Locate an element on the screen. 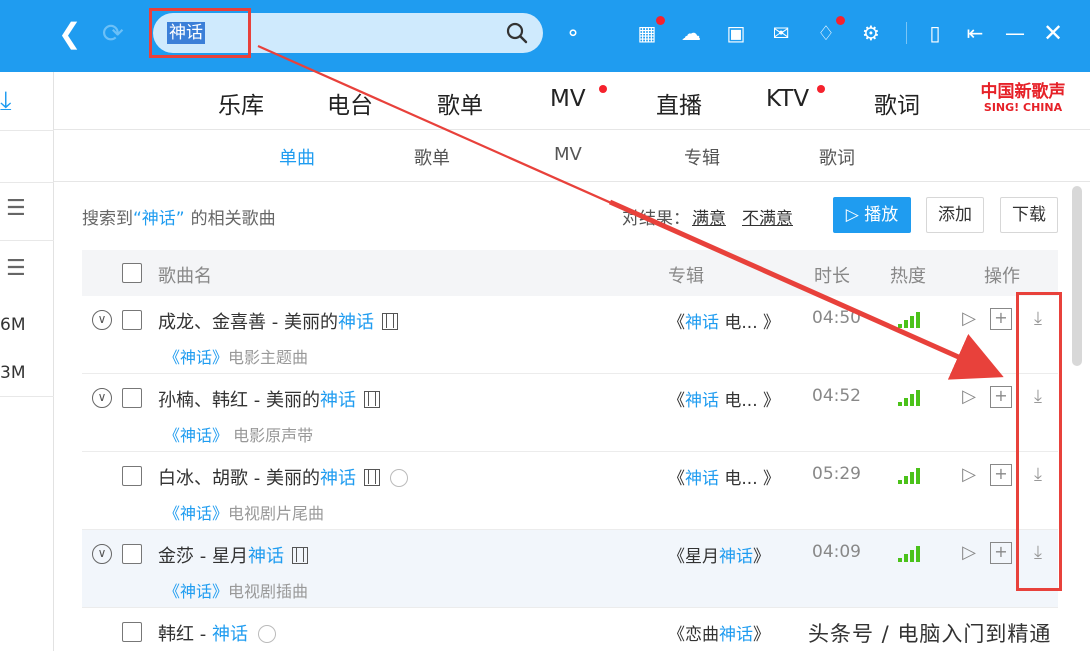  song-title: 金莎 - 星月神话 is located at coordinates (233, 555).